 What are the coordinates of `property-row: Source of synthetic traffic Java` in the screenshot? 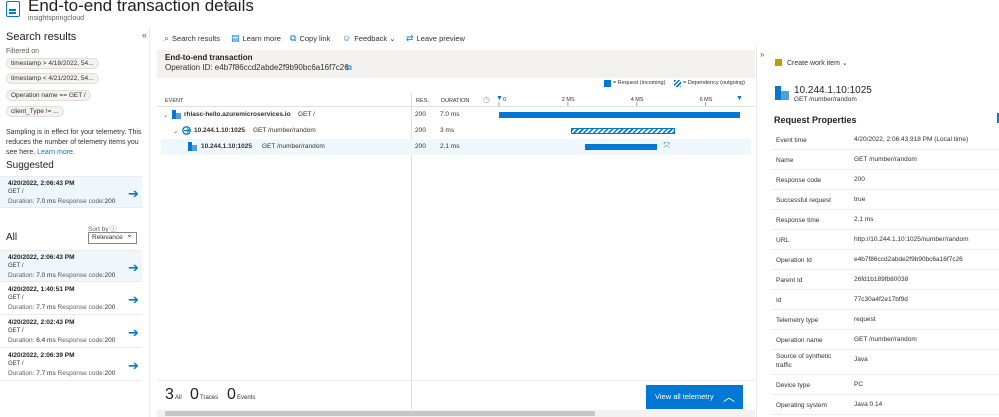 It's located at (885, 362).